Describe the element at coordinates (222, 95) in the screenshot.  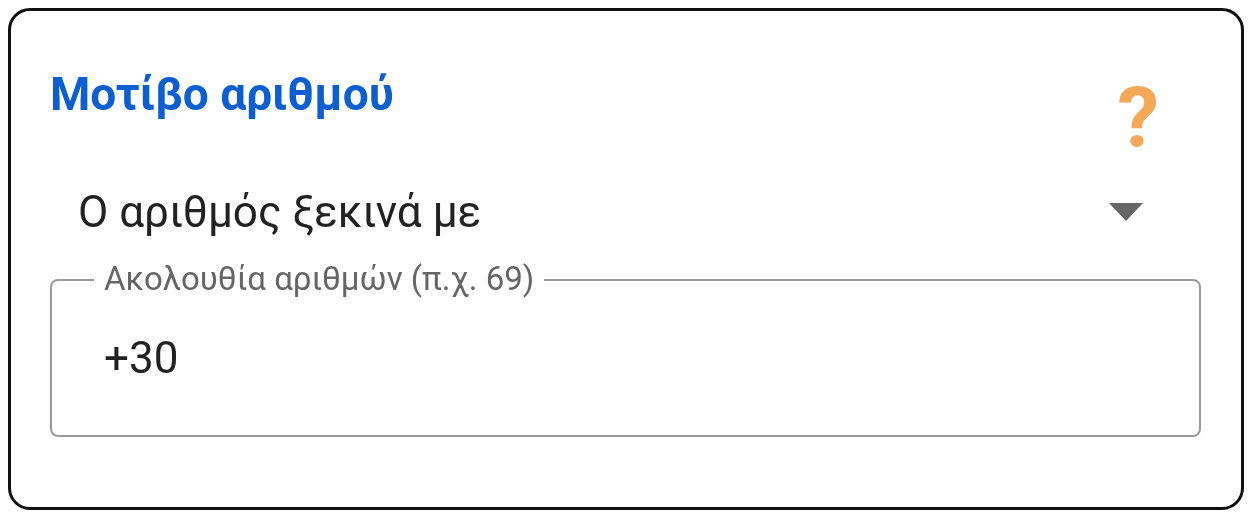
I see `card-title: Μοτίβο αριθμού` at that location.